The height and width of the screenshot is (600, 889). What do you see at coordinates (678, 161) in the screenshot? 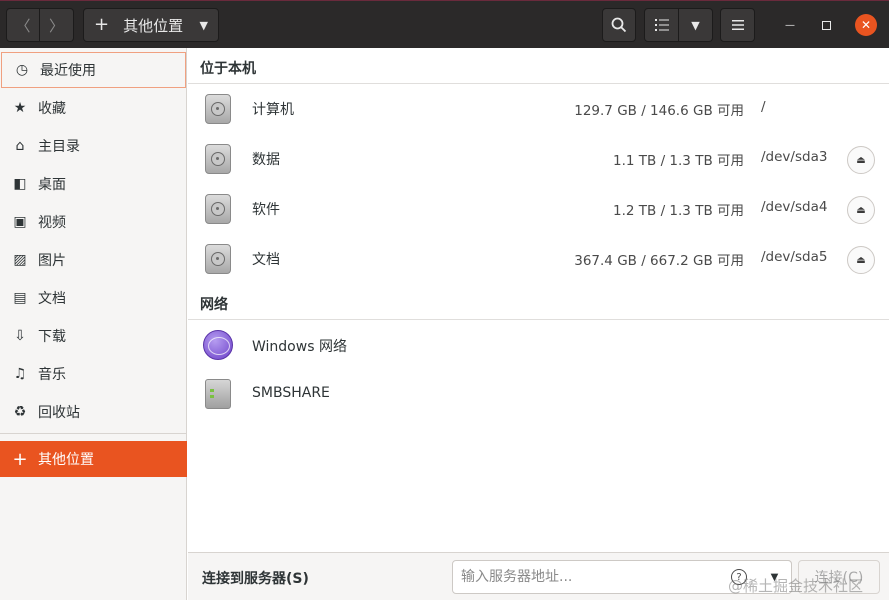
I see `location-capacity: 1.1 TB / 1.3 TB 可用` at bounding box center [678, 161].